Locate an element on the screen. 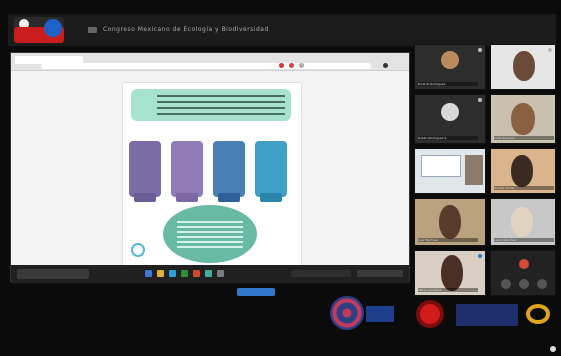 This screenshot has height=356, width=561. more-options-button is located at coordinates (542, 284).